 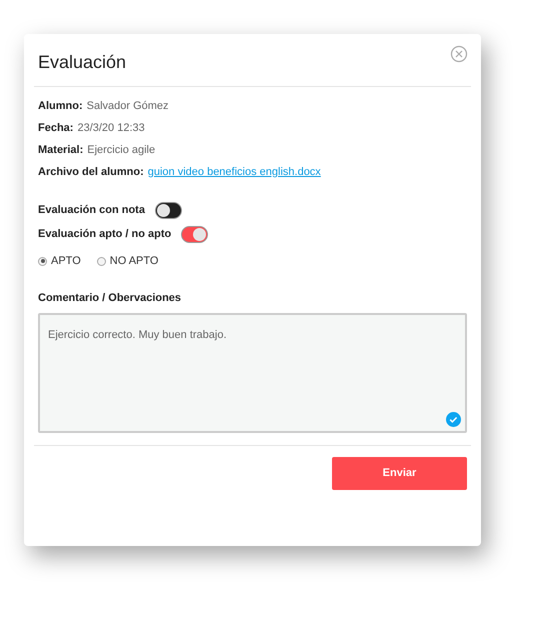 What do you see at coordinates (111, 128) in the screenshot?
I see `field-value: 23/3/20 12:33` at bounding box center [111, 128].